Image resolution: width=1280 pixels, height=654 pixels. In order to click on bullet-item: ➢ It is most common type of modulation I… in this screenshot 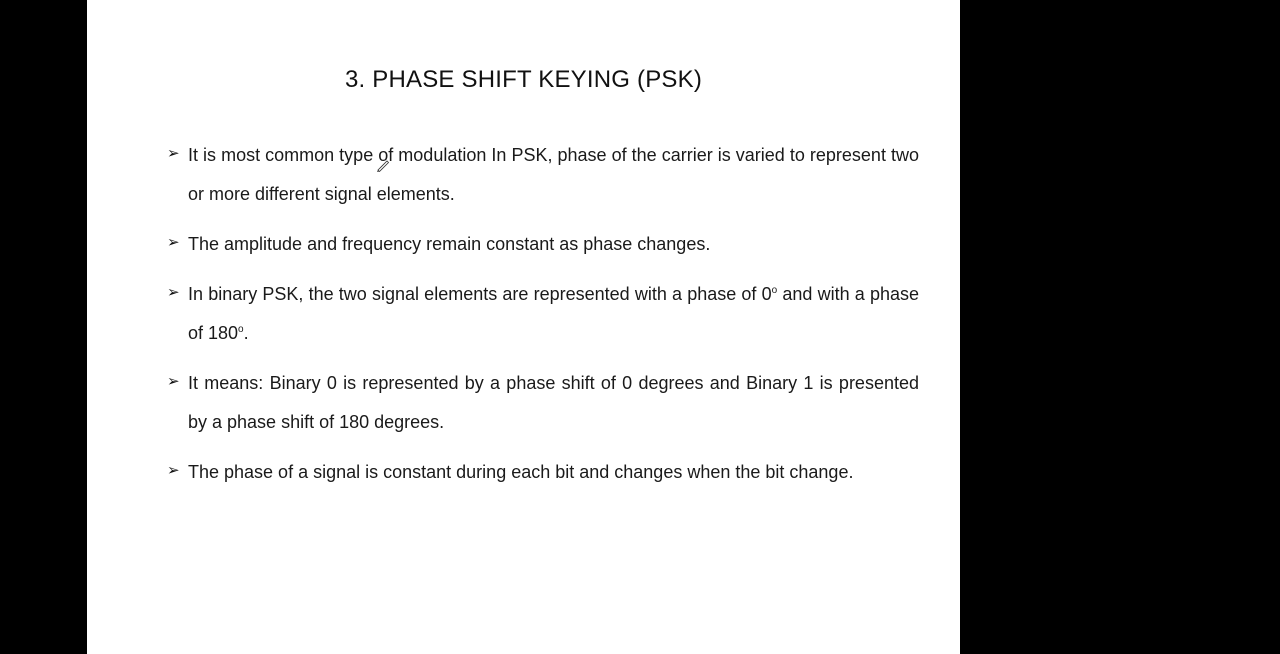, I will do `click(543, 175)`.